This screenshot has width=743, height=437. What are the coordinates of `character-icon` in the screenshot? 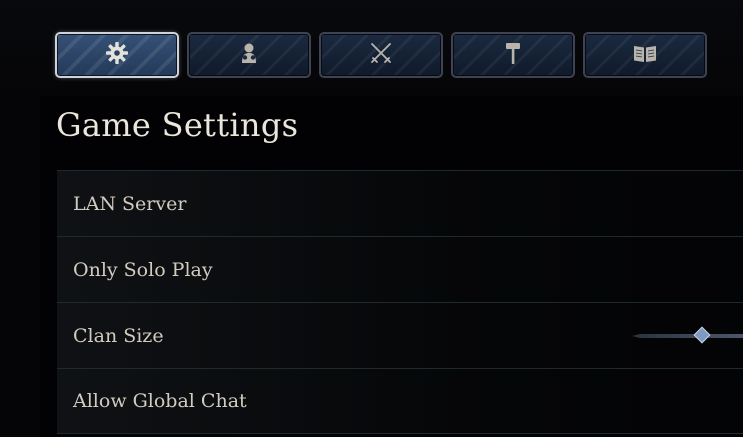 It's located at (249, 55).